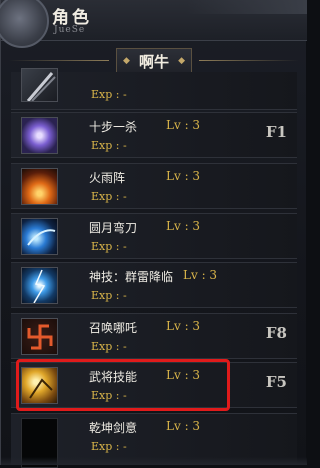 This screenshot has height=468, width=320. What do you see at coordinates (276, 132) in the screenshot?
I see `skill-hotkey: F1` at bounding box center [276, 132].